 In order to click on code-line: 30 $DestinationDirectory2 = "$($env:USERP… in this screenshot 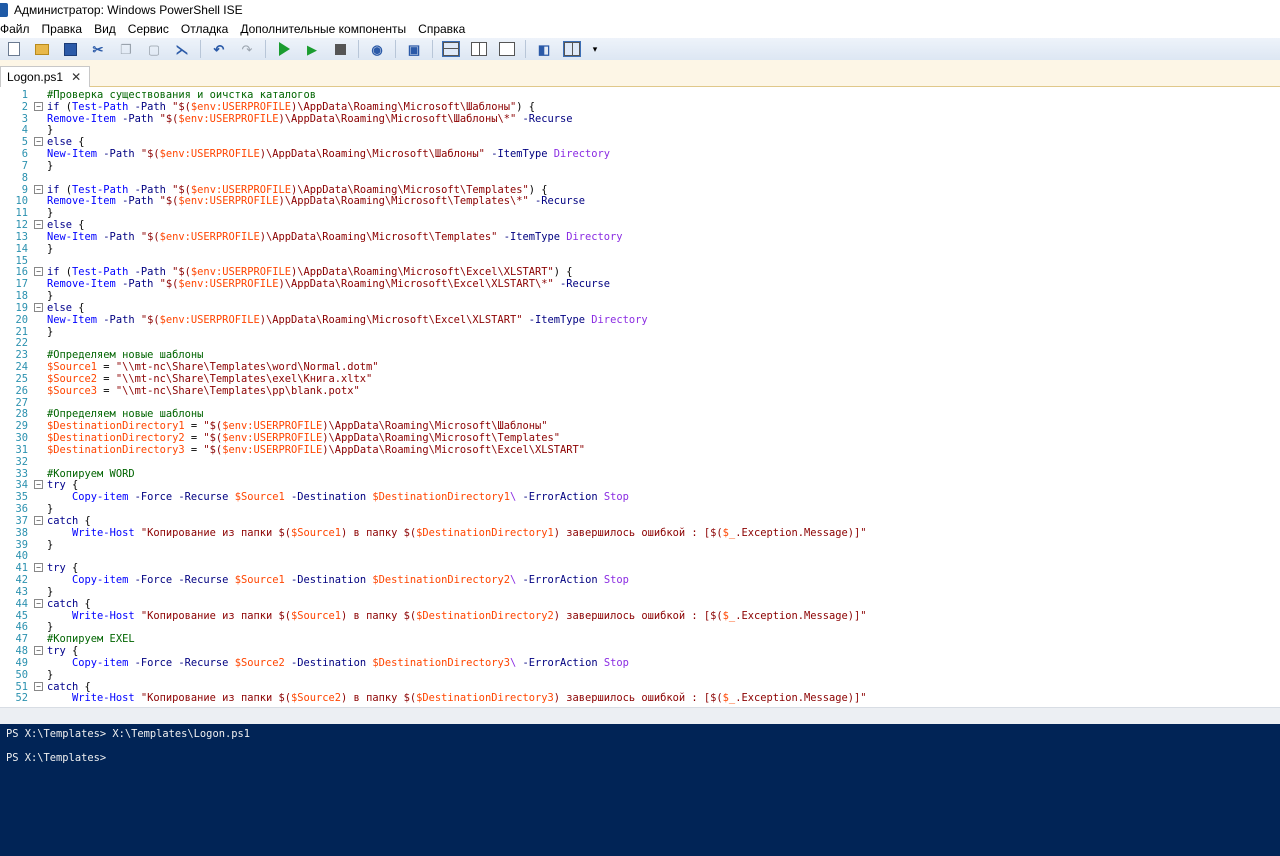, I will do `click(640, 438)`.